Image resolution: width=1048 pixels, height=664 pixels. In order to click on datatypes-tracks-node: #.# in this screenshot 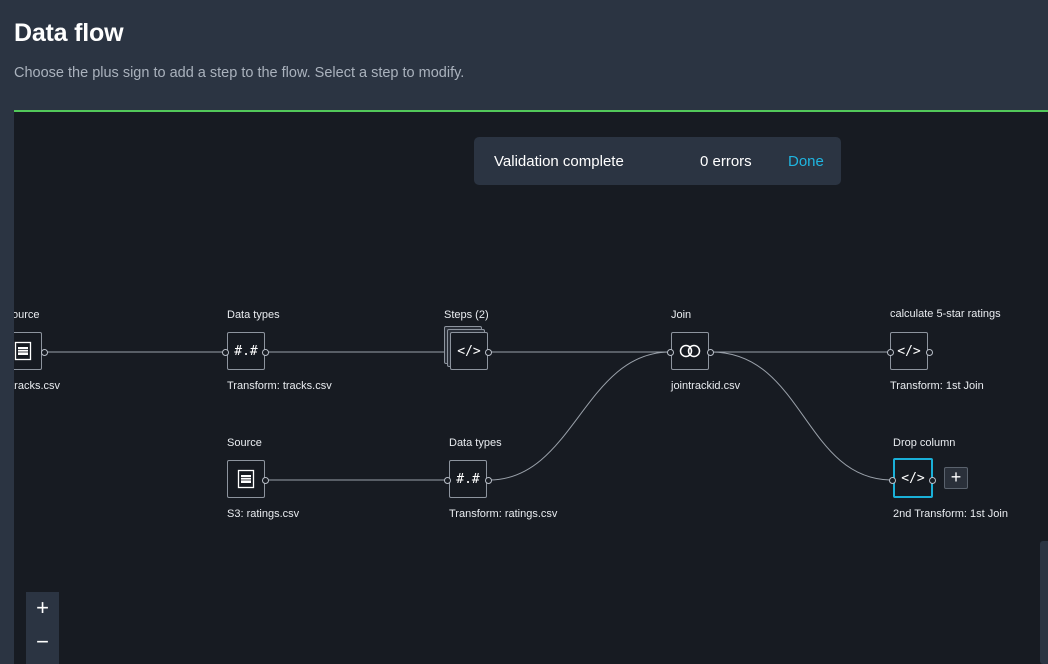, I will do `click(246, 351)`.